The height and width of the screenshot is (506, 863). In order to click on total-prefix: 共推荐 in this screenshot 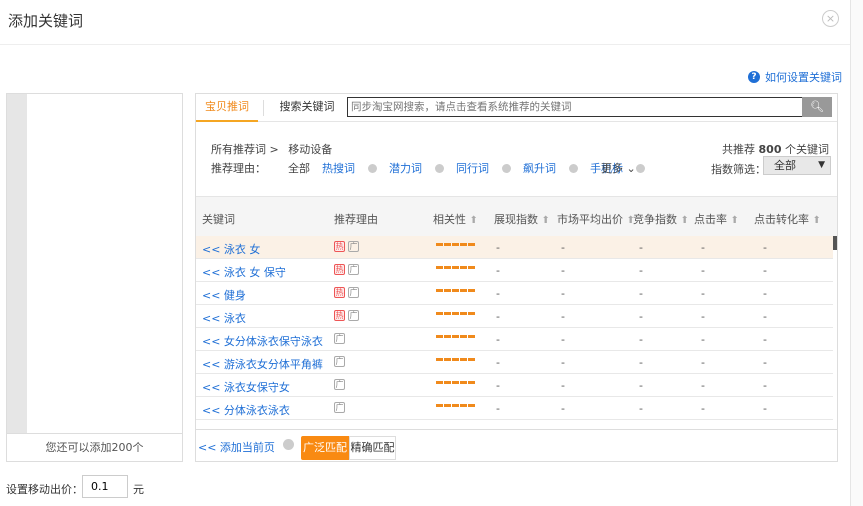, I will do `click(739, 149)`.